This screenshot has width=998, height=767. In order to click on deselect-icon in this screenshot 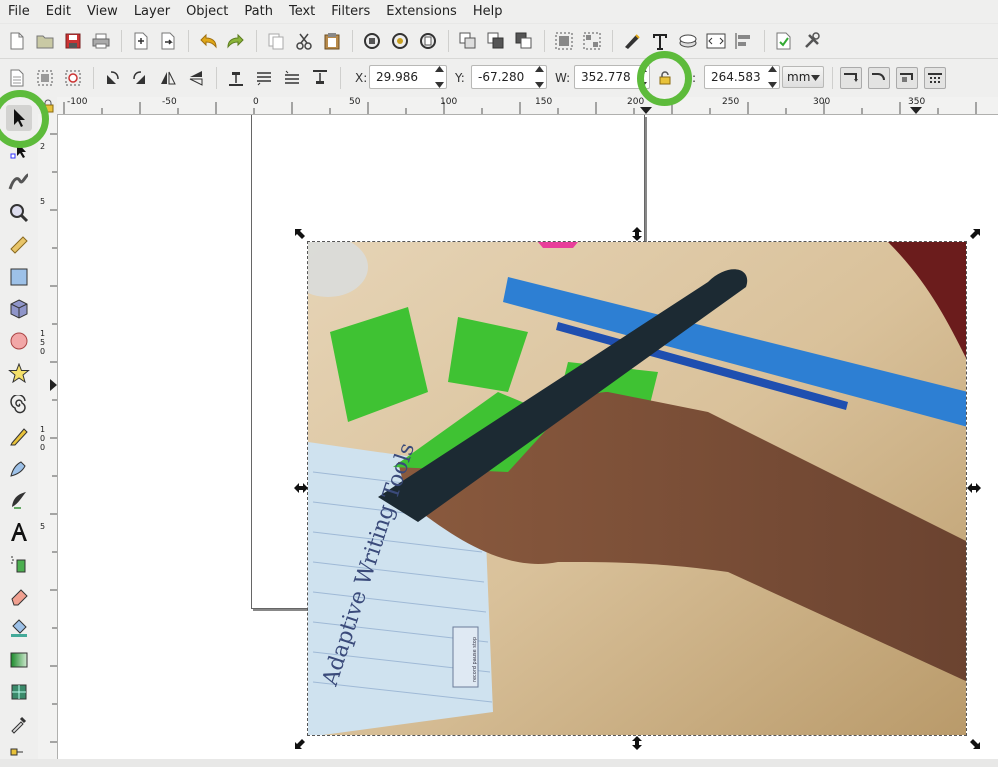, I will do `click(73, 78)`.